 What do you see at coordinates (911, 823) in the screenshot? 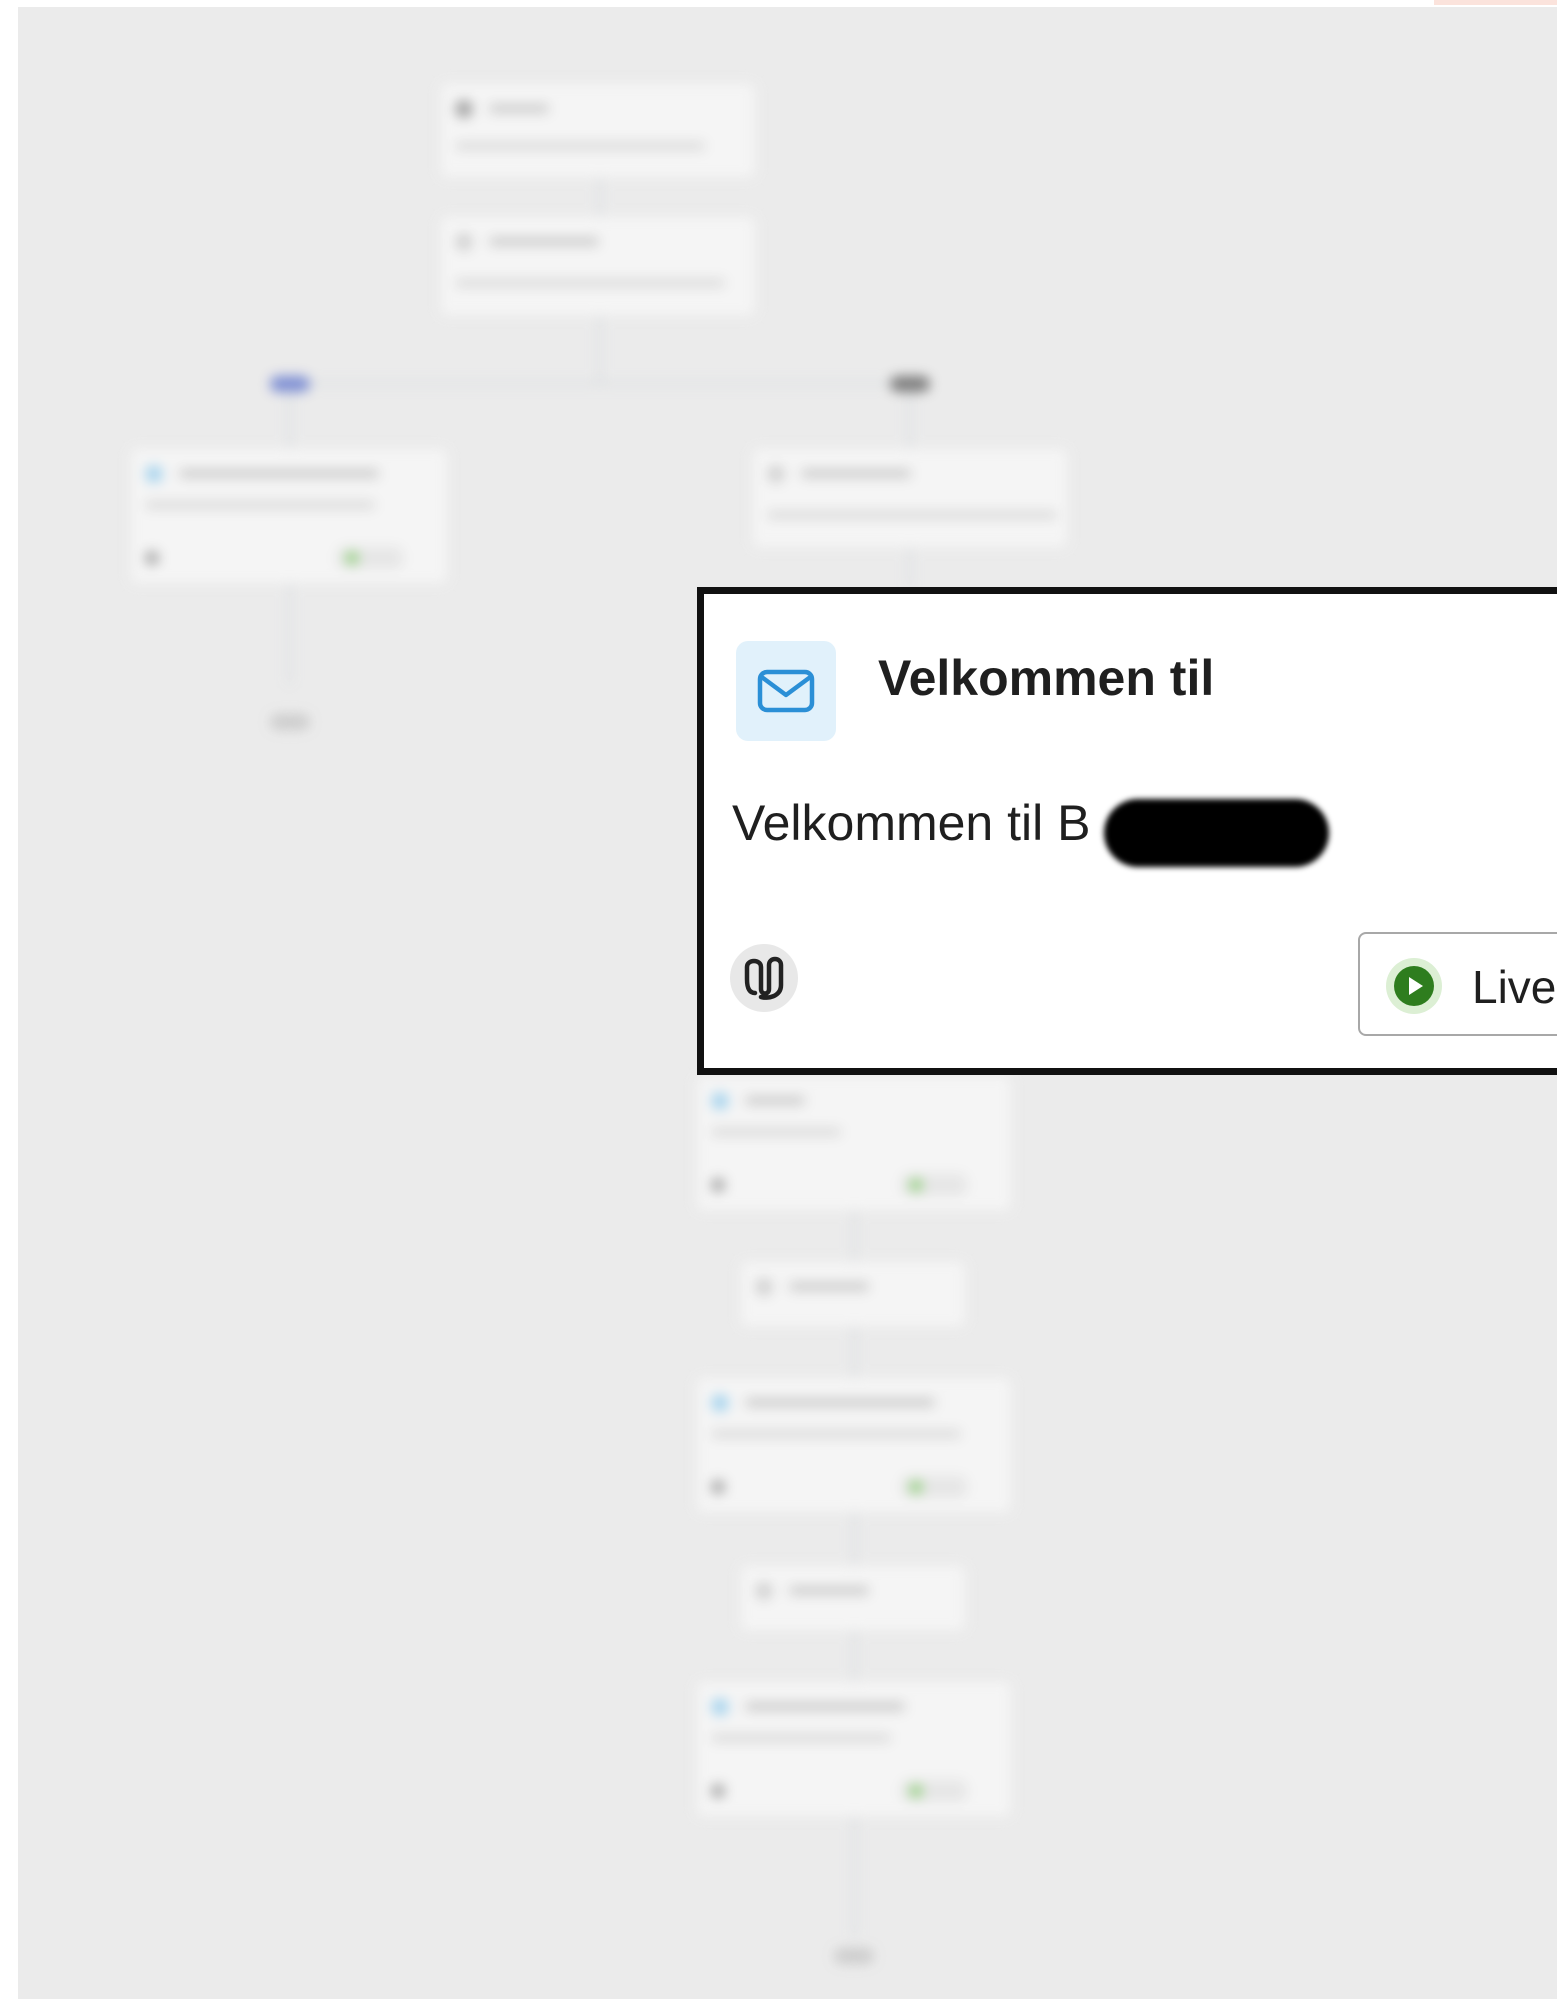
I see `node-description: Velkommen til B` at bounding box center [911, 823].